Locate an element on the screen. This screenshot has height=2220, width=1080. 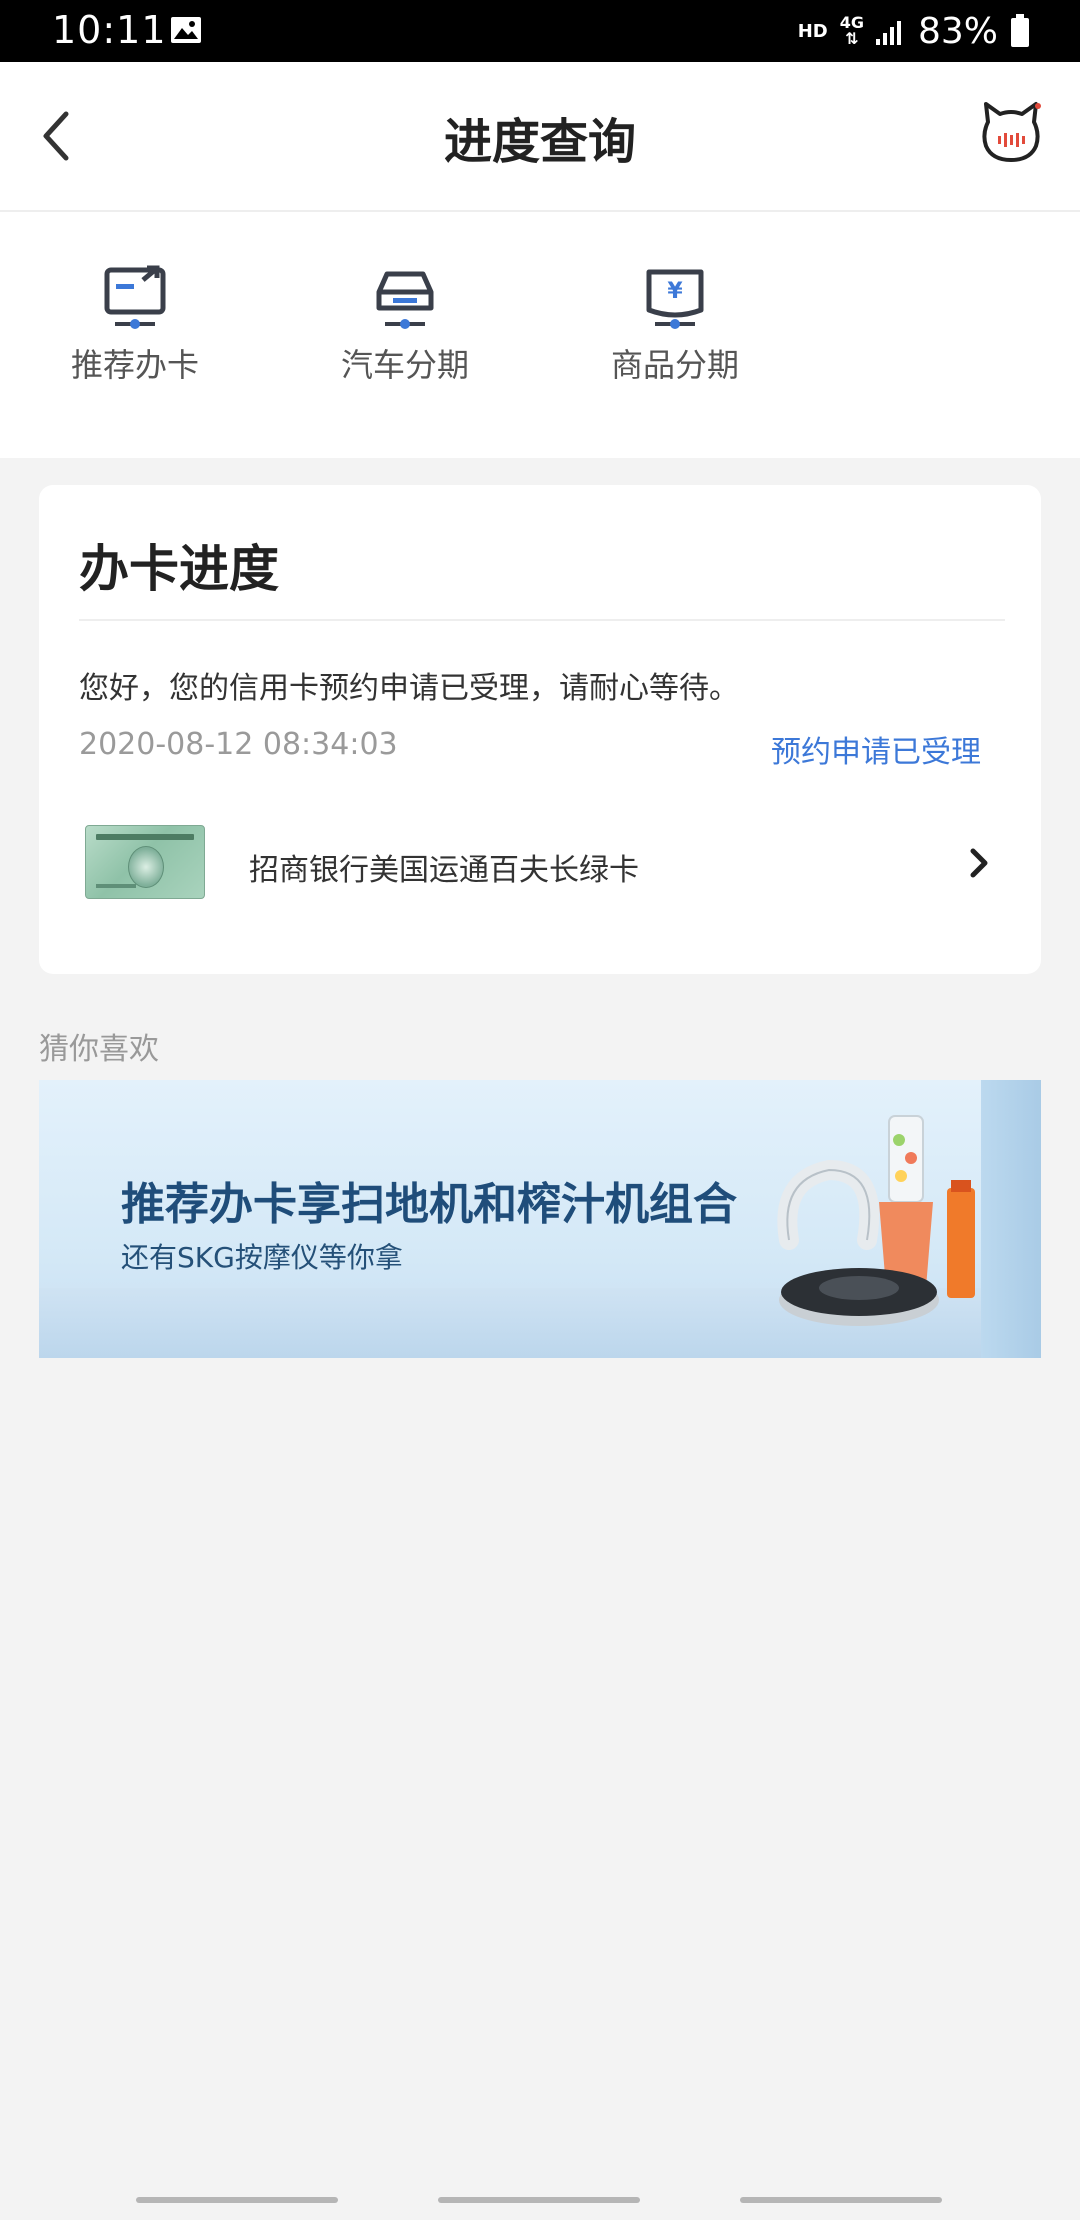
card-progress-title: 办卡进度 is located at coordinates (179, 569).